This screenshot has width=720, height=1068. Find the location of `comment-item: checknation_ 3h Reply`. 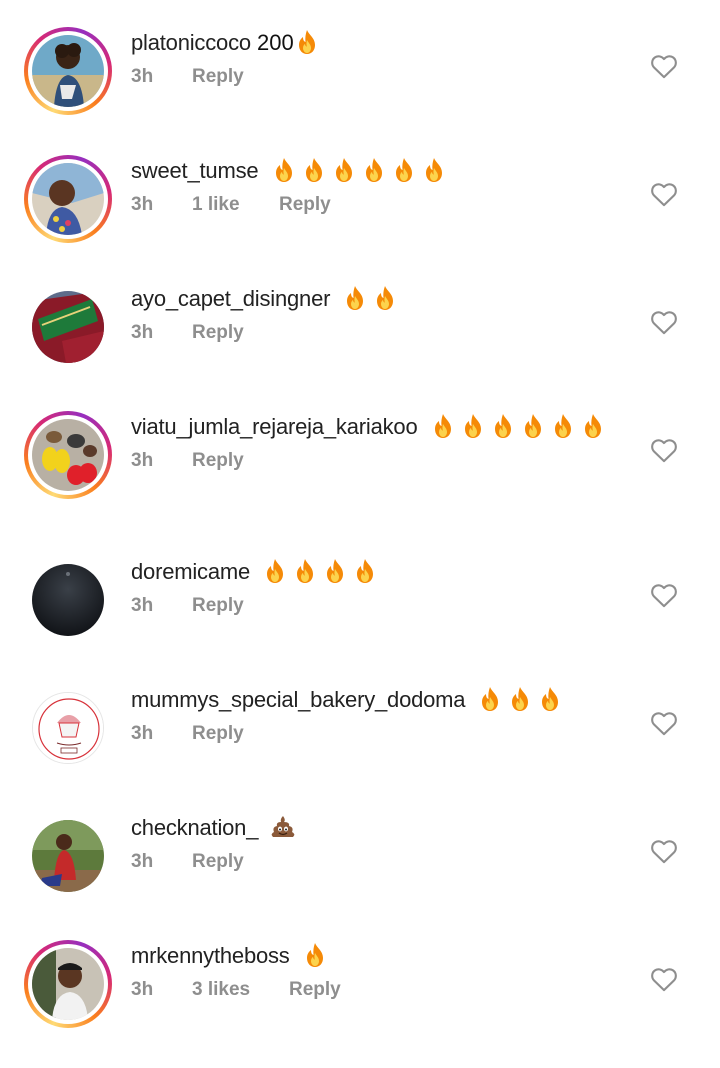

comment-item: checknation_ 3h Reply is located at coordinates (360, 876).